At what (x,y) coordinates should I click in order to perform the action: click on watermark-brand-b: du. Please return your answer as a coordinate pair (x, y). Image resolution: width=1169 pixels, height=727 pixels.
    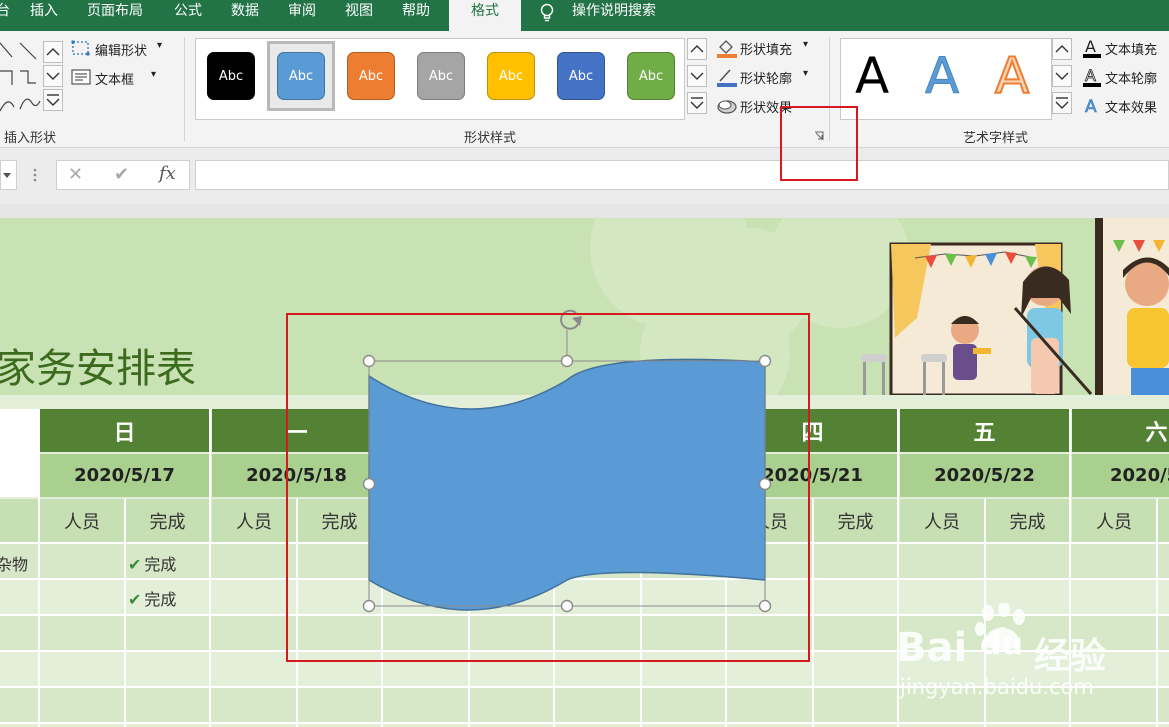
    Looking at the image, I should click on (1001, 644).